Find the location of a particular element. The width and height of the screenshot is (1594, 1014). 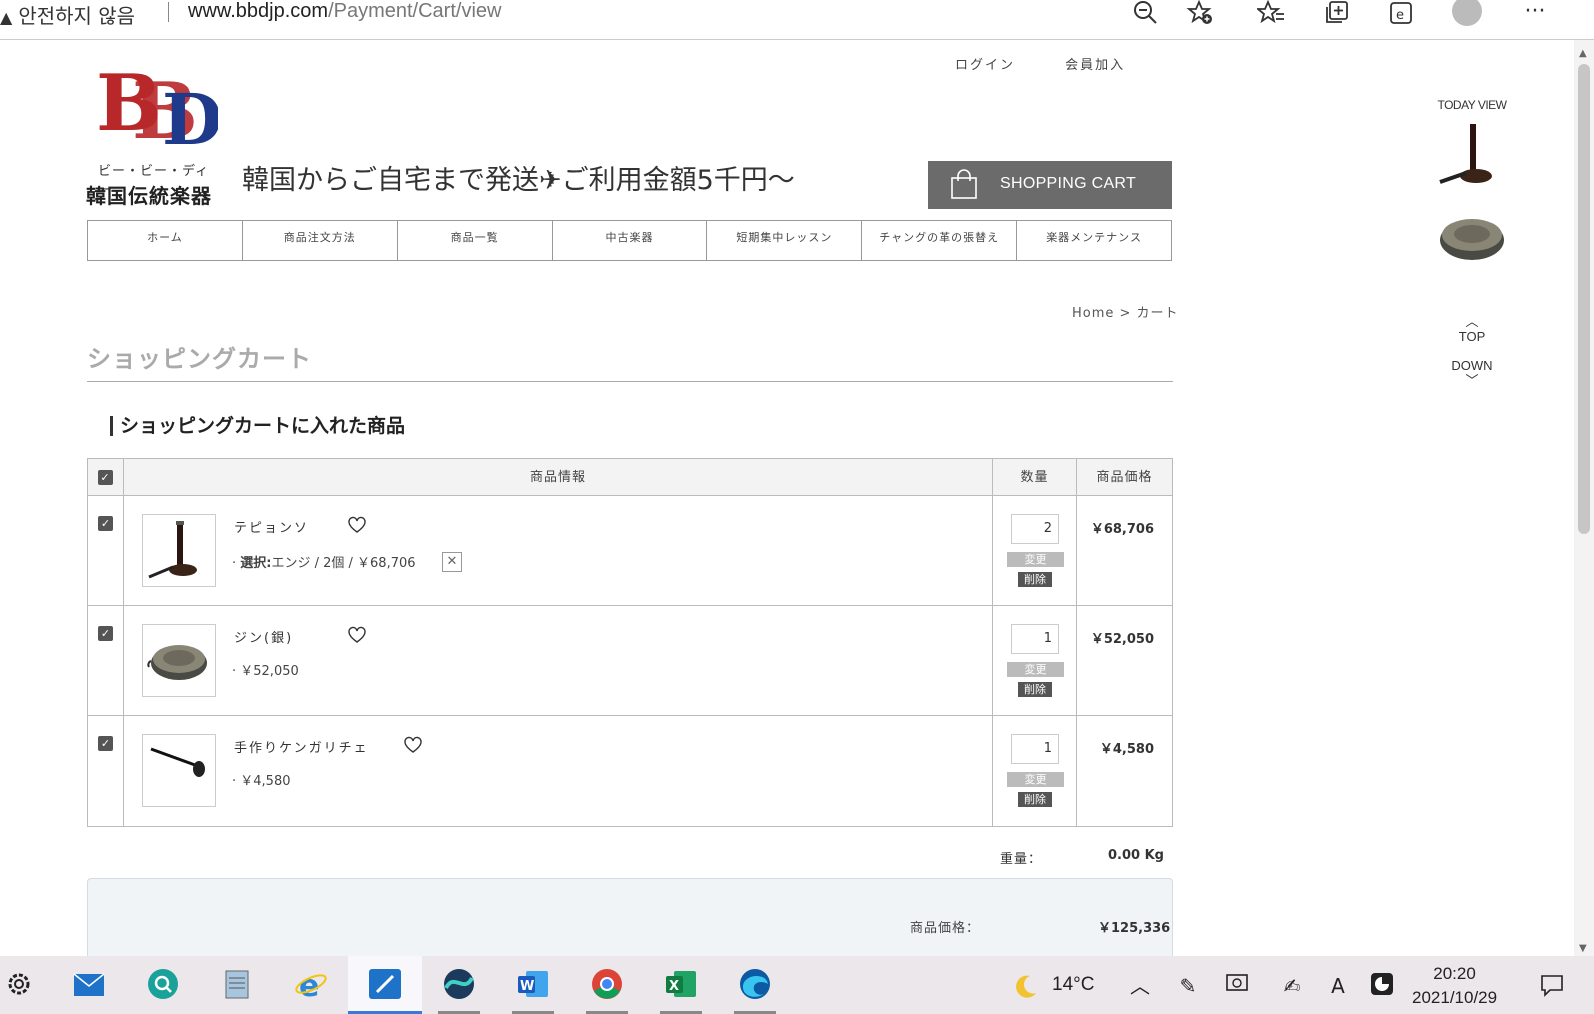

product-name: 手作りケンガリチェ is located at coordinates (301, 746).